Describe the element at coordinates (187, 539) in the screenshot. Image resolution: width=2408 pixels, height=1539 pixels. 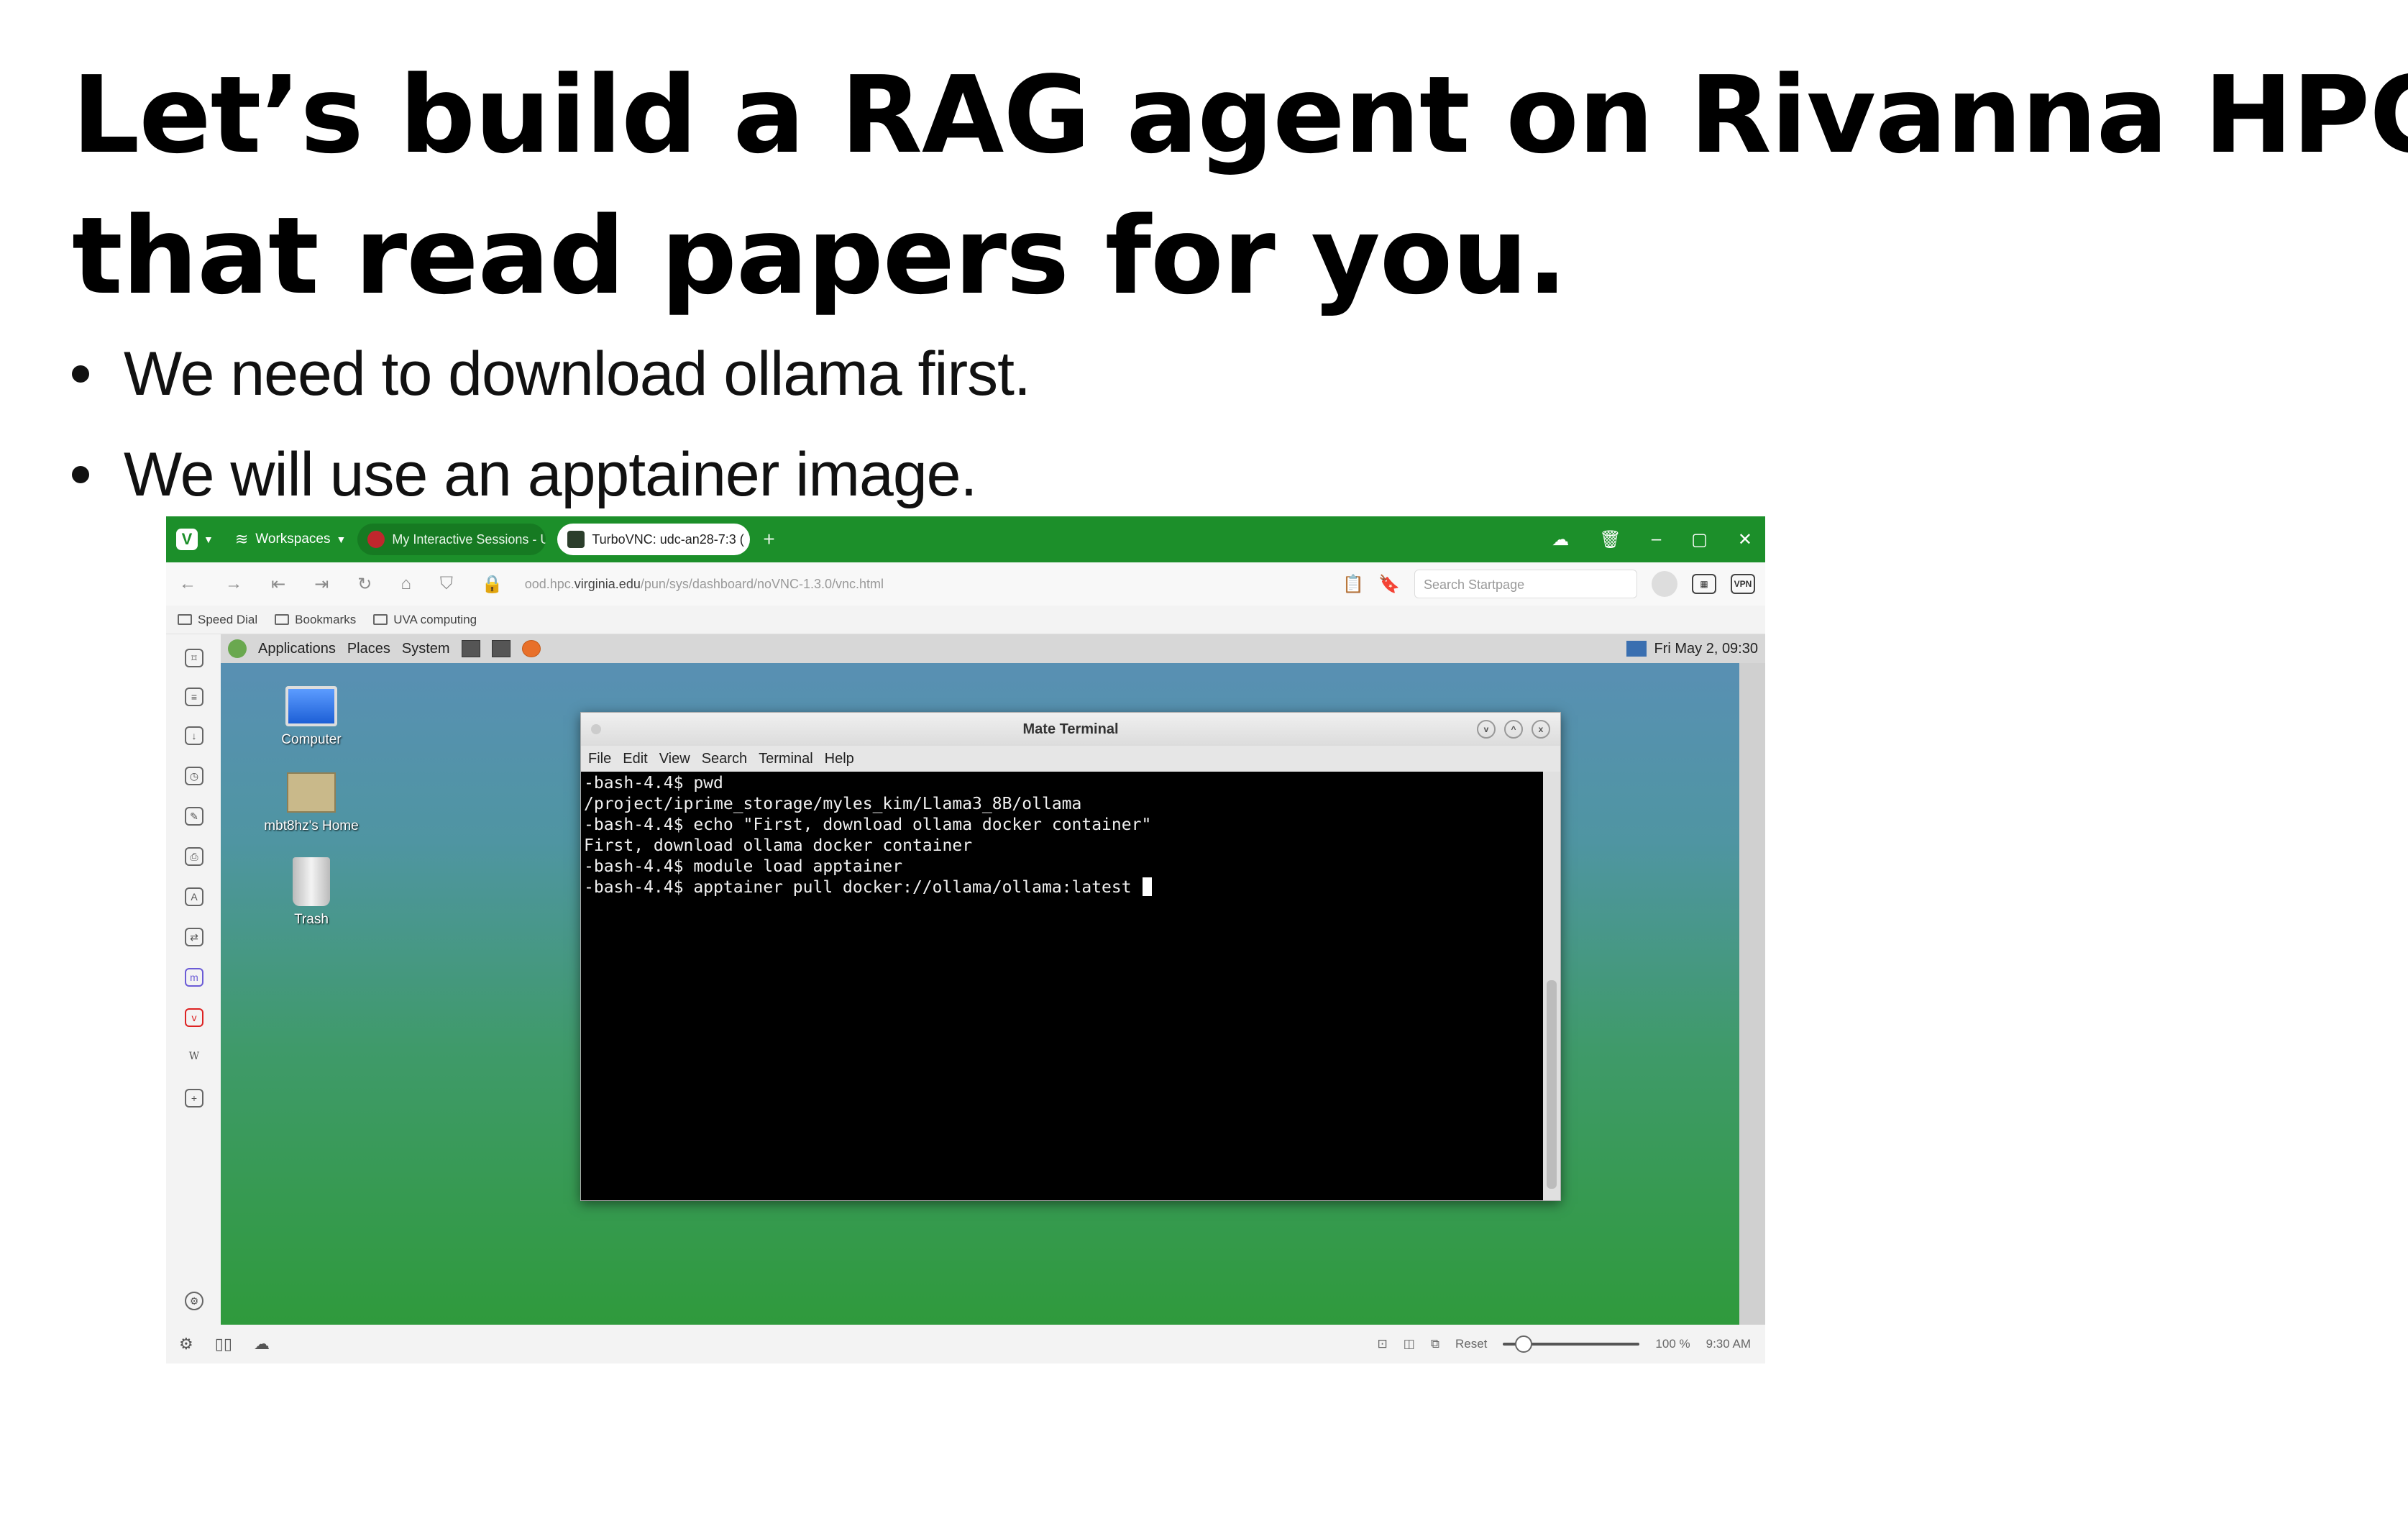
I see `vivaldi-logo-icon: V` at that location.